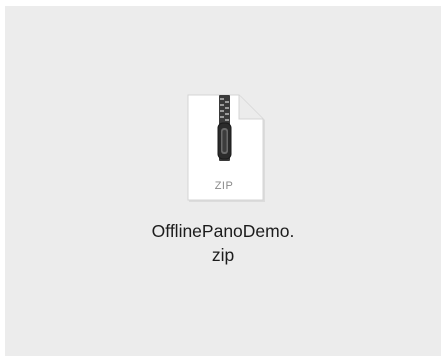 Image resolution: width=446 pixels, height=362 pixels. Describe the element at coordinates (223, 243) in the screenshot. I see `file-name-label: OfflinePanoDemo. zip` at that location.